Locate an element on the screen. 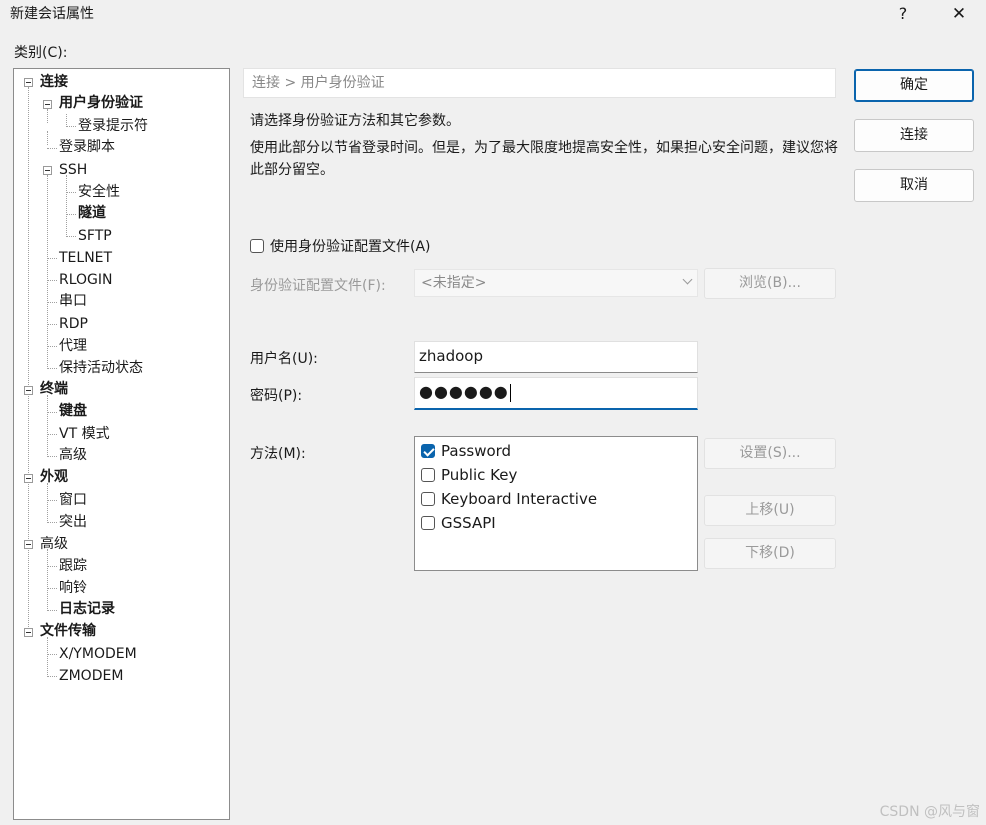  method-item-gssapi: GSSAPI is located at coordinates (458, 523).